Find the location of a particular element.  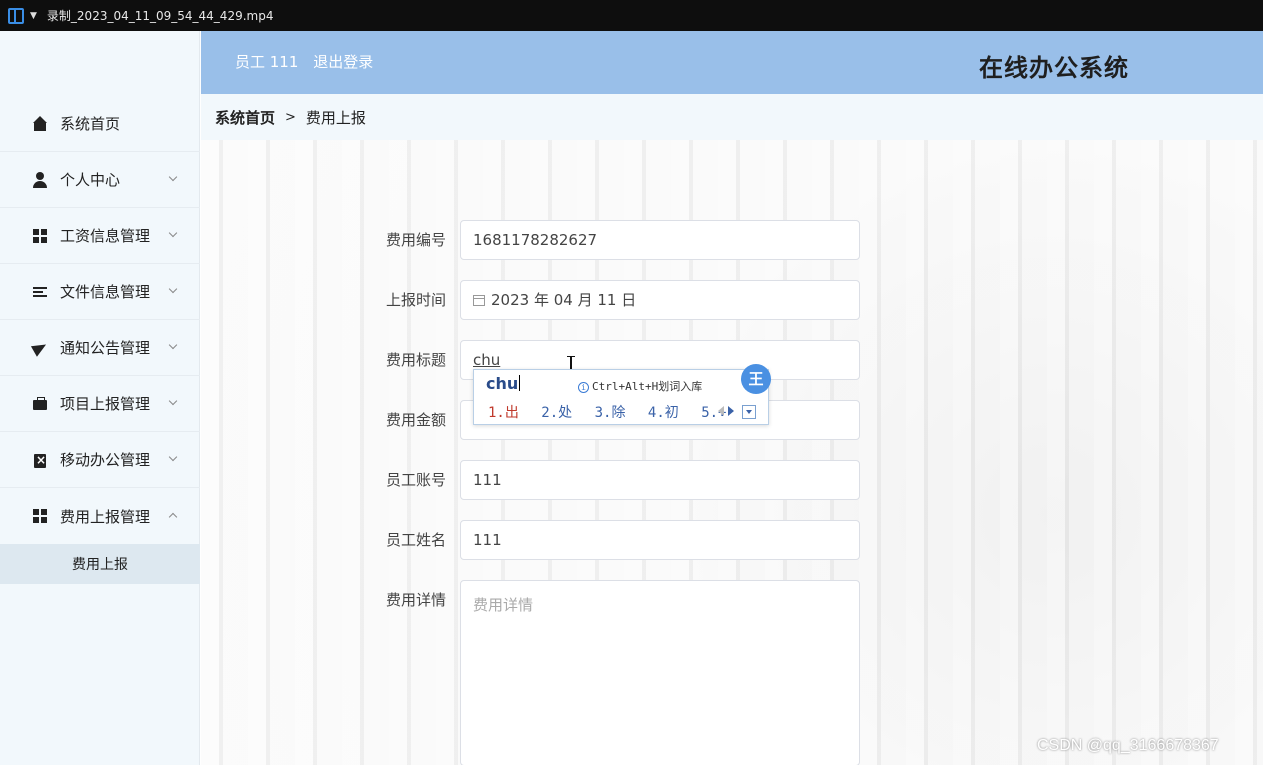

sidebar-item-notices: 通知公告管理 is located at coordinates (100, 348).